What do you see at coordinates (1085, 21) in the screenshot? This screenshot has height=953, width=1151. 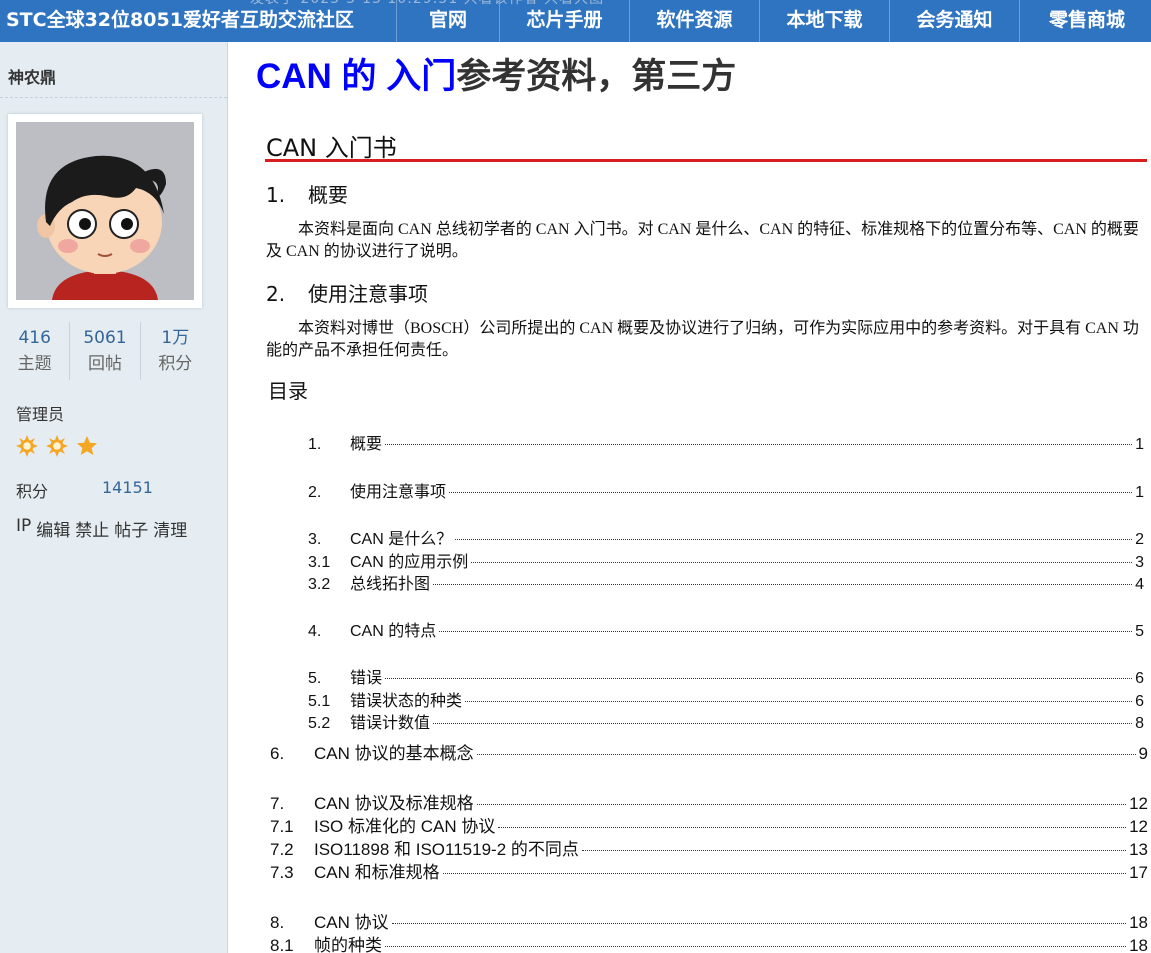 I see `nav-item-store: 零售商城` at bounding box center [1085, 21].